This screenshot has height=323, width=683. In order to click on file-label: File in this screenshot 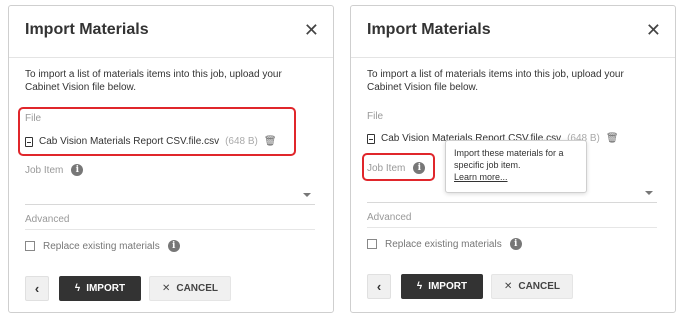, I will do `click(375, 116)`.